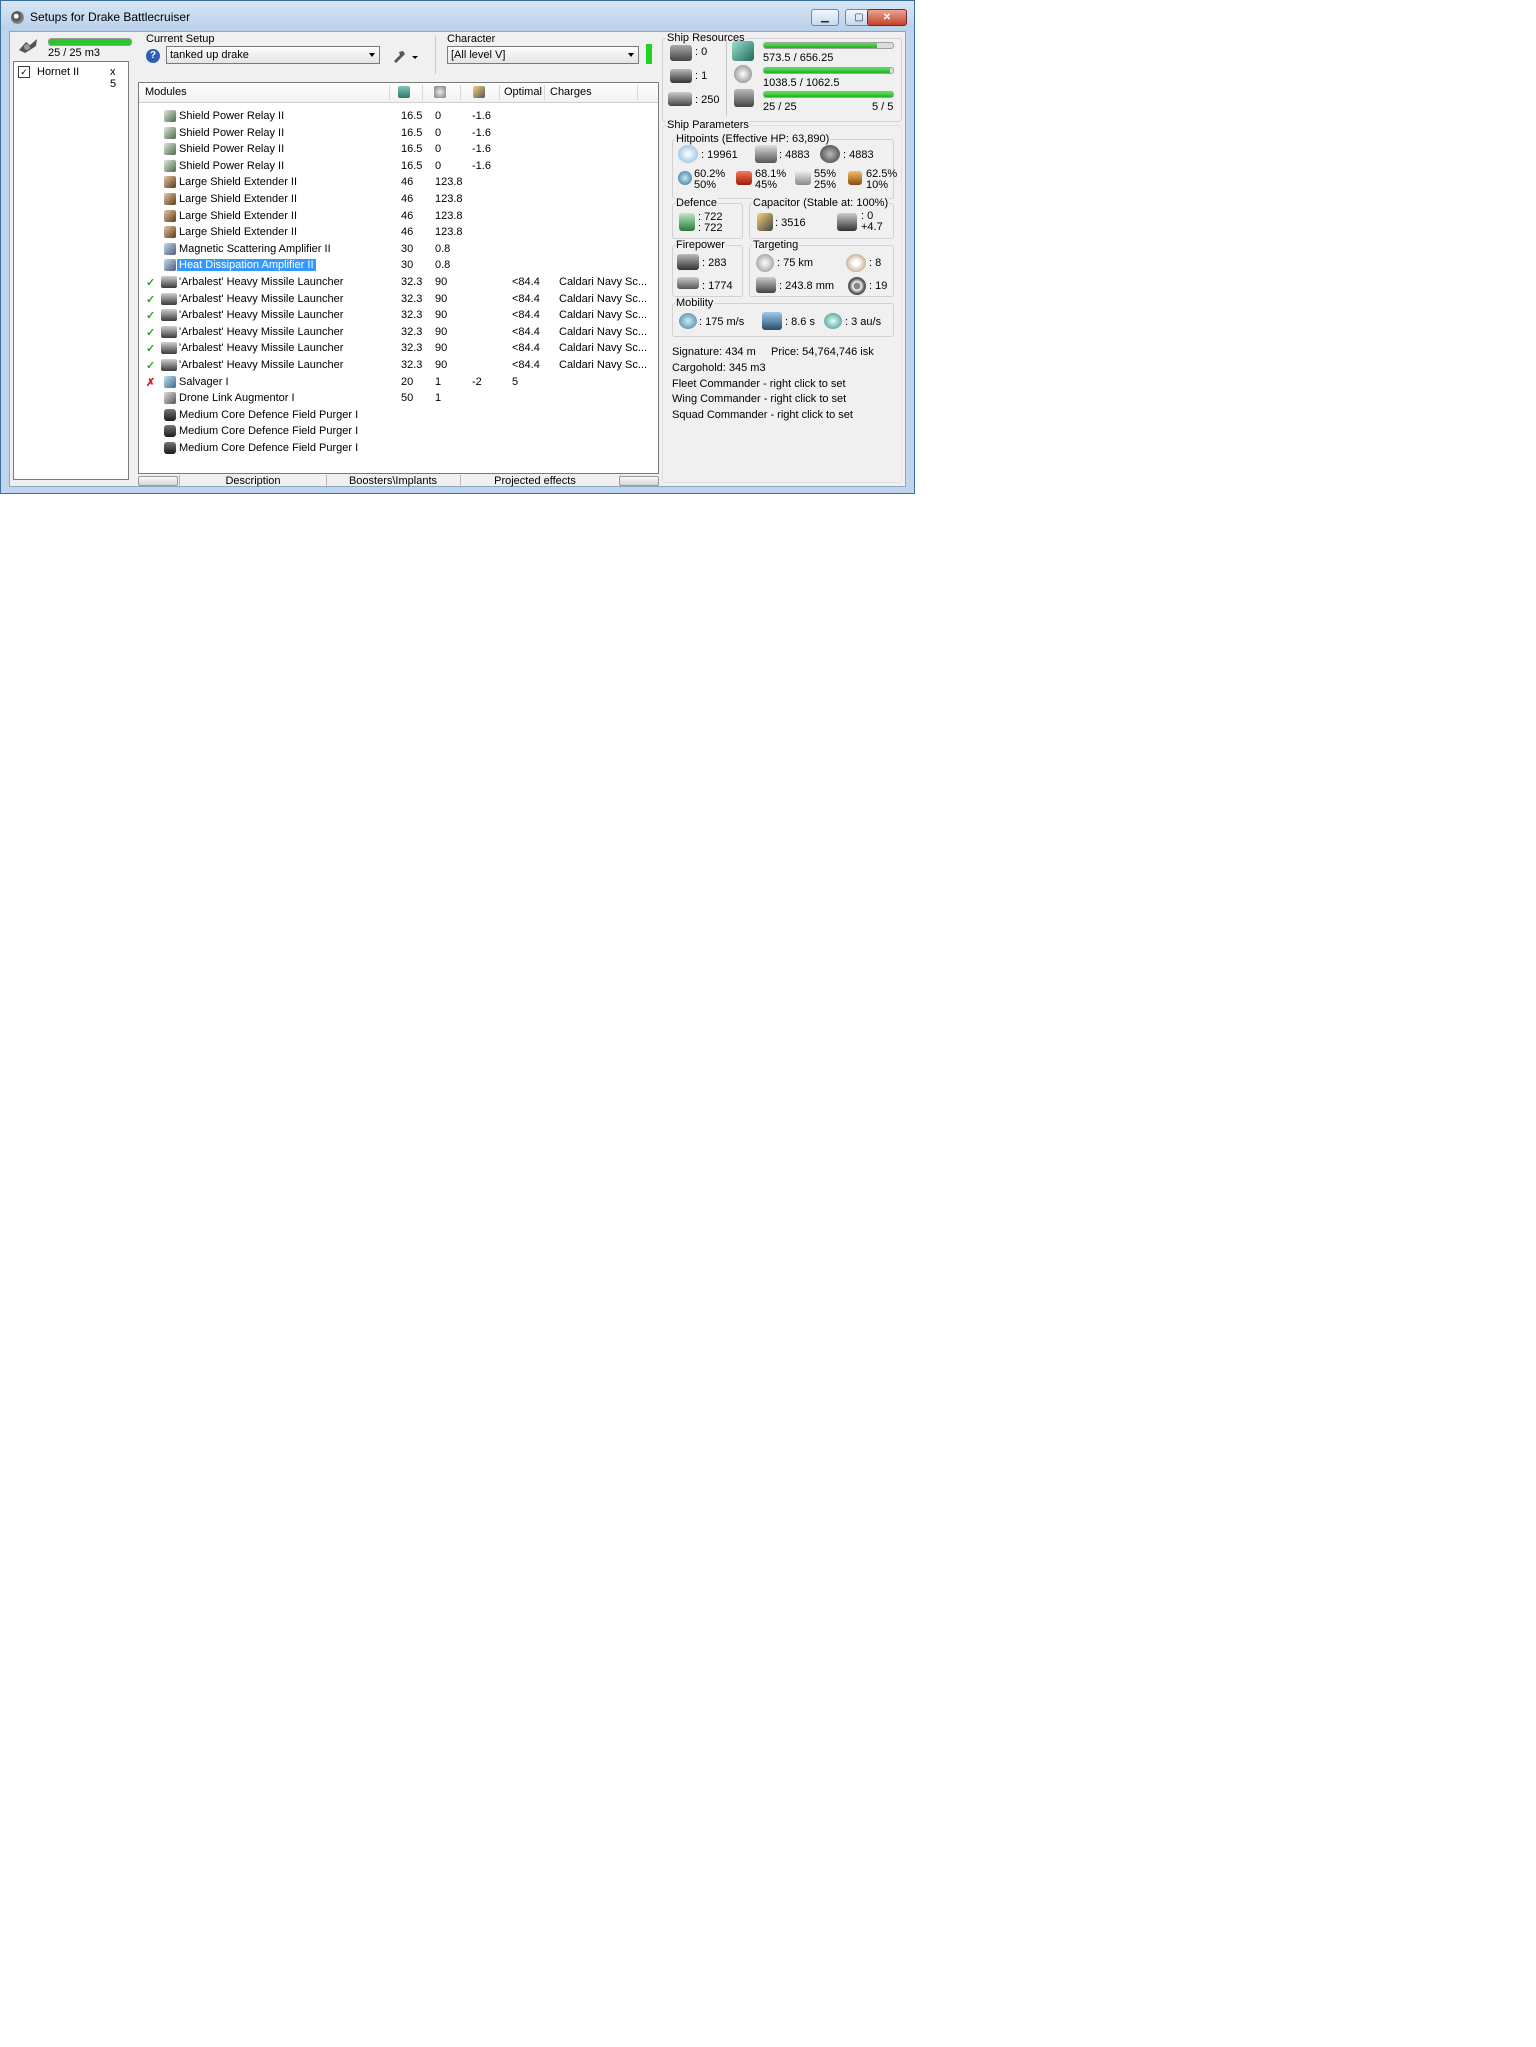 This screenshot has height=2047, width=1536. I want to click on drone-bay-icon, so click(28, 46).